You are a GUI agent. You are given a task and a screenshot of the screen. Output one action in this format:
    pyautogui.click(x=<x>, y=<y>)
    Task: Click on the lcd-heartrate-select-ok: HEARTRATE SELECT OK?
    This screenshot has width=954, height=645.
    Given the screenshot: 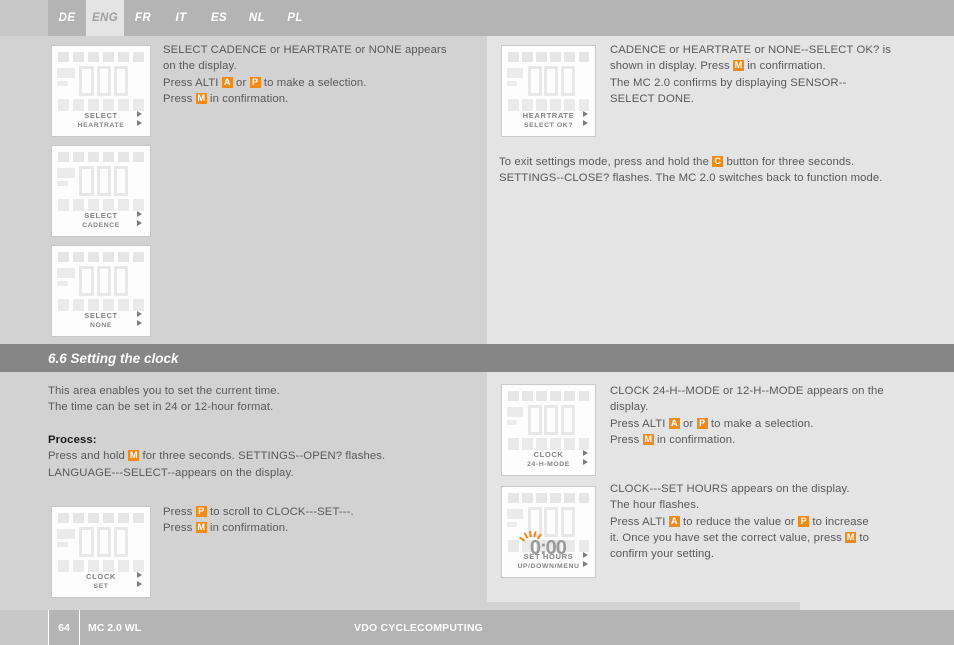 What is the action you would take?
    pyautogui.click(x=548, y=91)
    